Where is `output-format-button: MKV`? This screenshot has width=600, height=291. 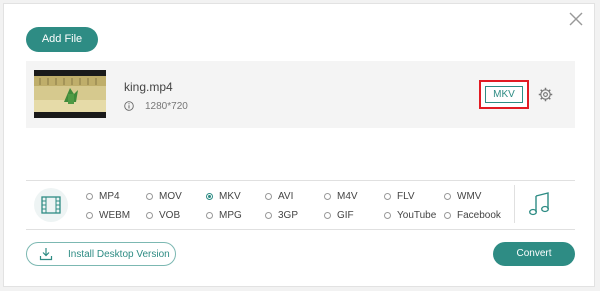 output-format-button: MKV is located at coordinates (504, 94).